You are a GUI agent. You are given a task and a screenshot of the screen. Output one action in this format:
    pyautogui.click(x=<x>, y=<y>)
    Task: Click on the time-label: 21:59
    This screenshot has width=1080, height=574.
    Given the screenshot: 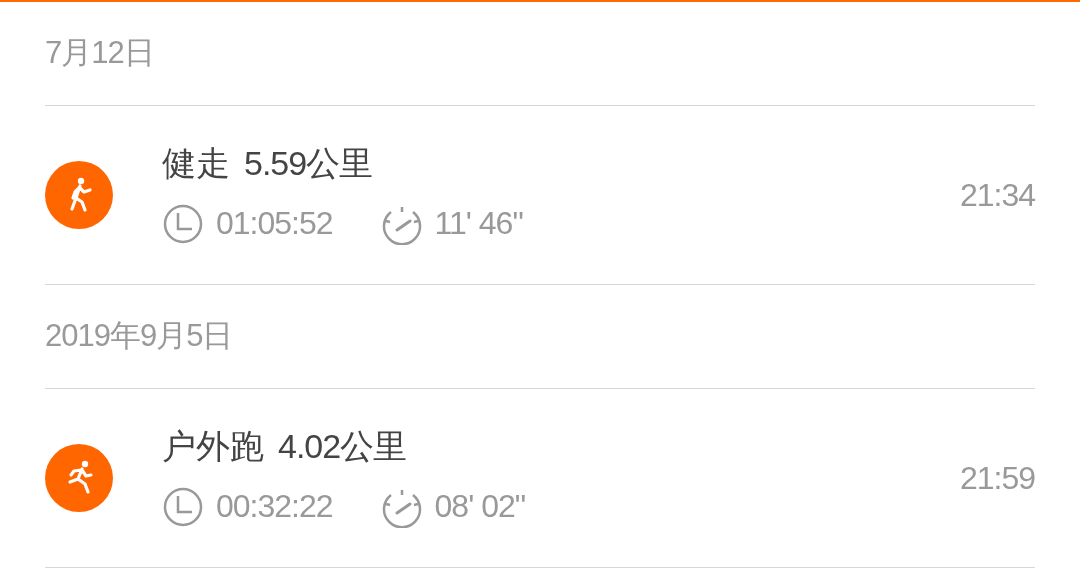 What is the action you would take?
    pyautogui.click(x=997, y=478)
    